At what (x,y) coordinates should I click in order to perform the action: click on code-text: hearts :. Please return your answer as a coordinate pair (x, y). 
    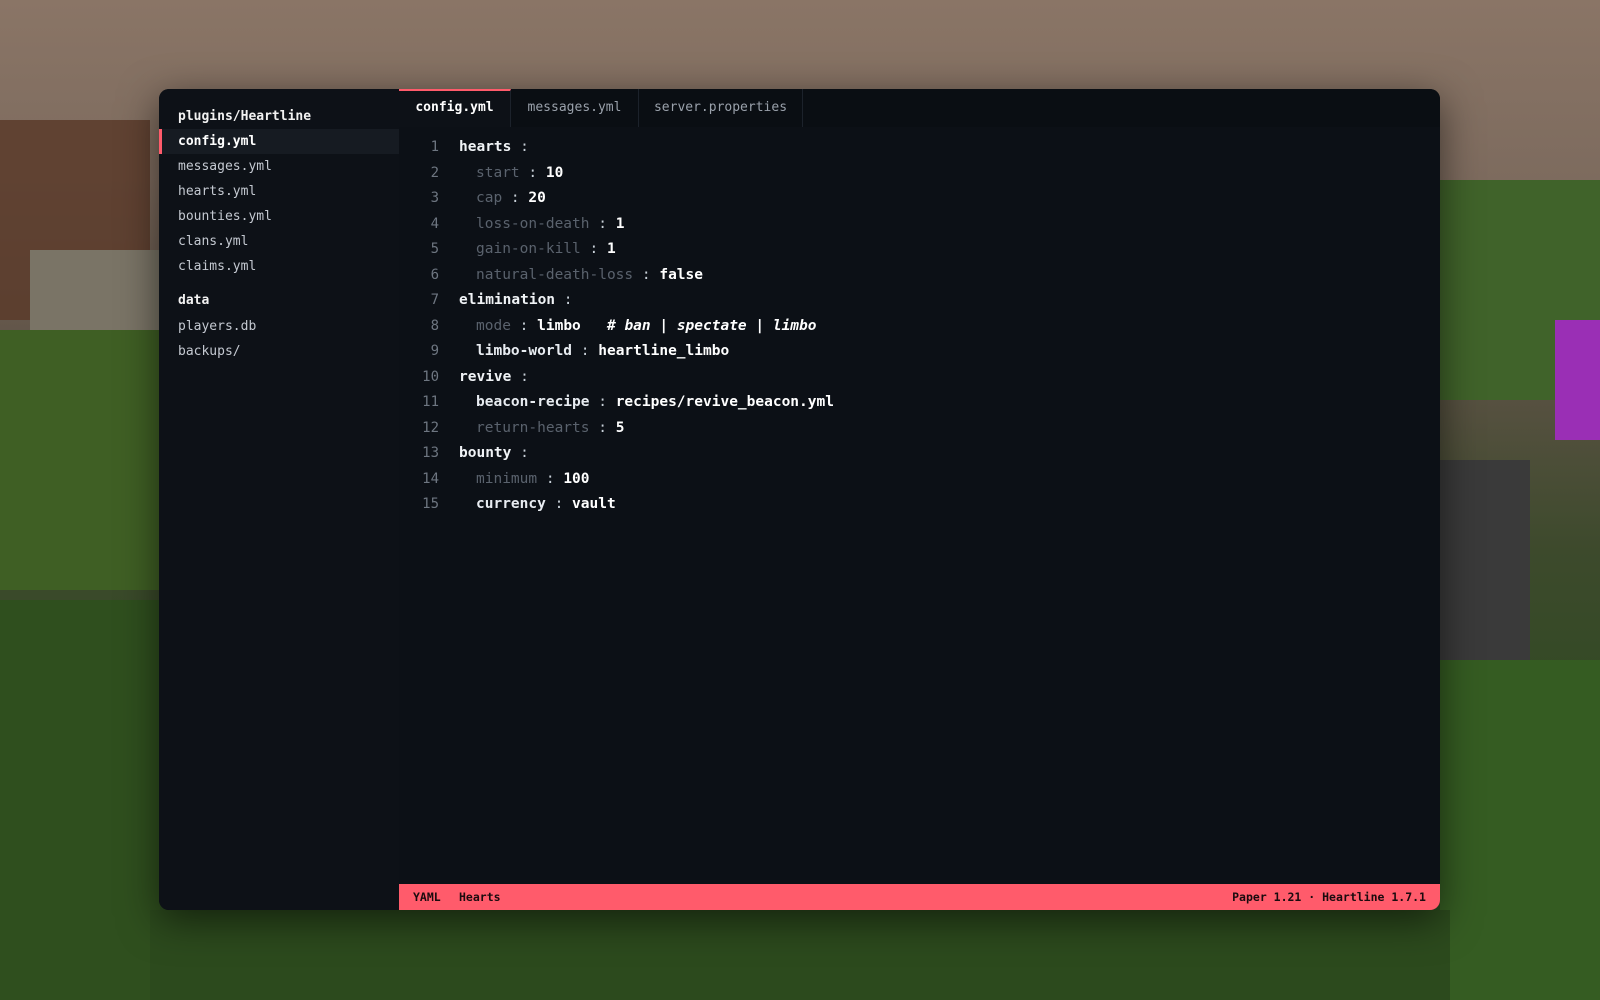
    Looking at the image, I should click on (494, 147).